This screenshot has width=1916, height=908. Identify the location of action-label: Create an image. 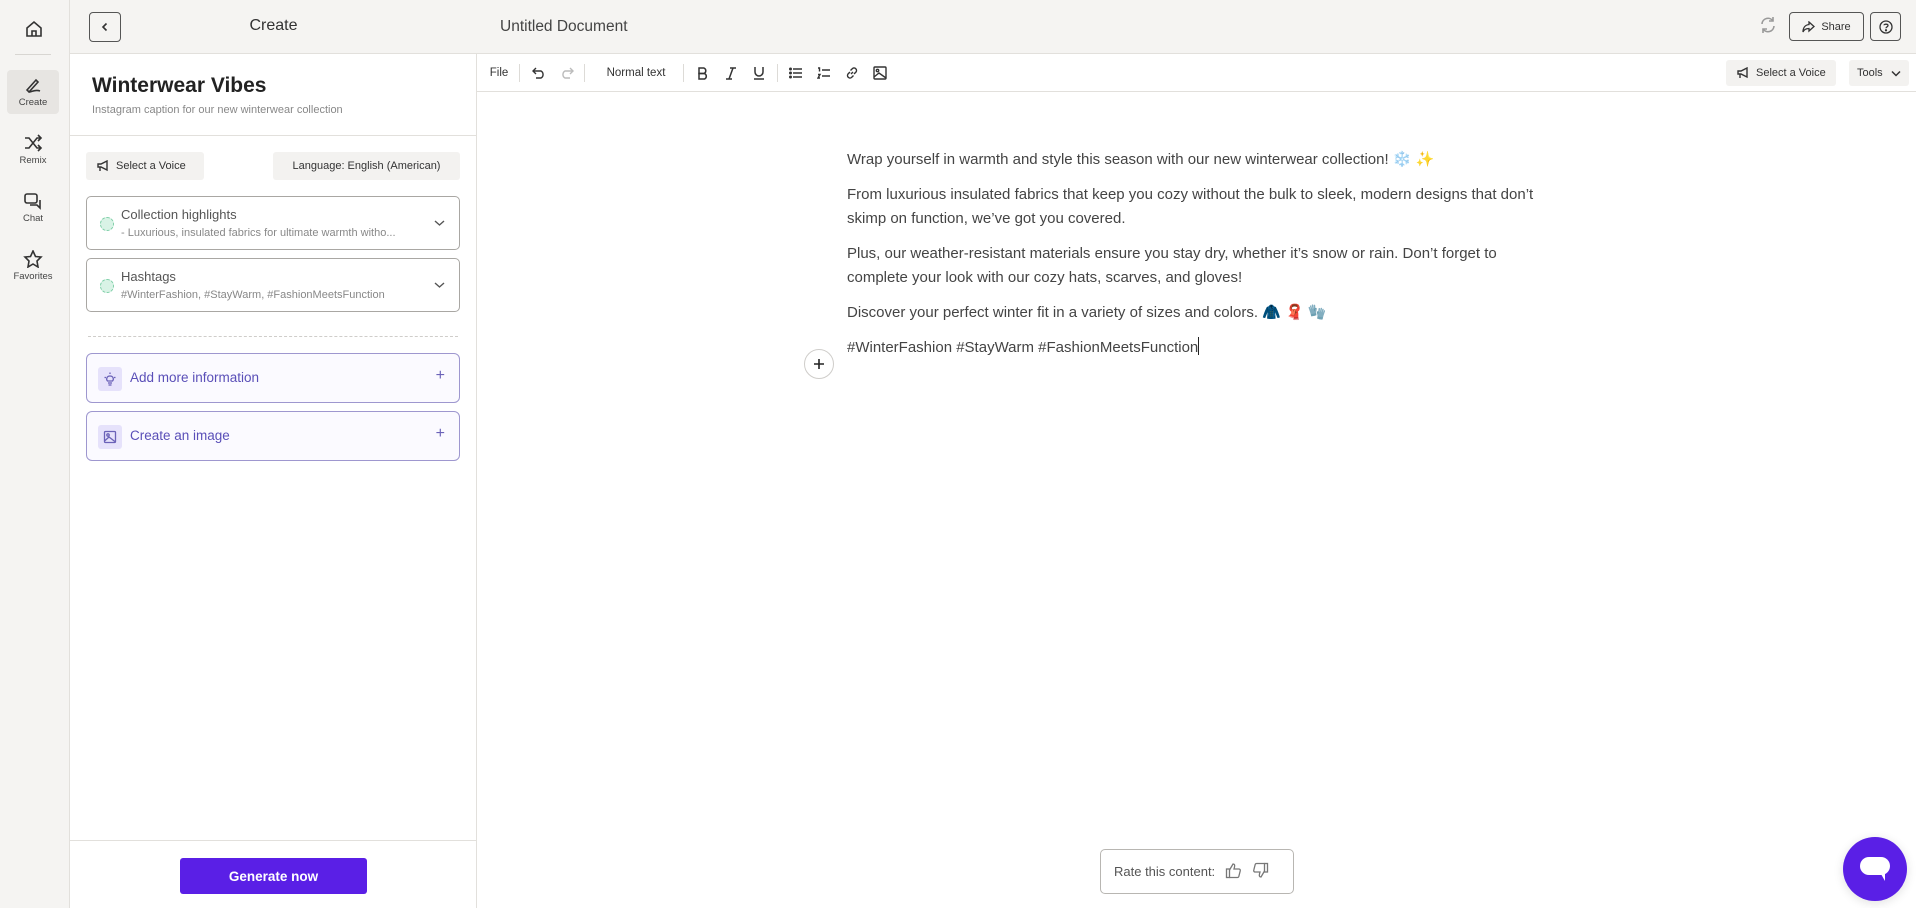
(180, 435).